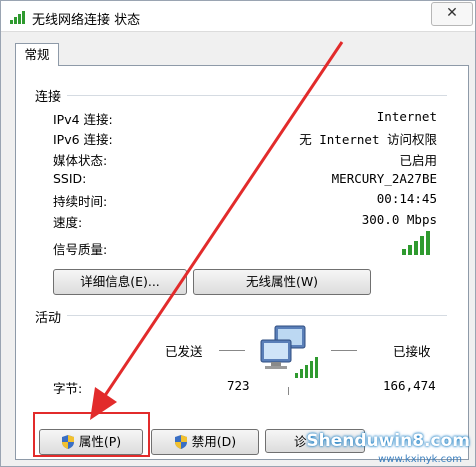  What do you see at coordinates (232, 350) in the screenshot?
I see `sent-line` at bounding box center [232, 350].